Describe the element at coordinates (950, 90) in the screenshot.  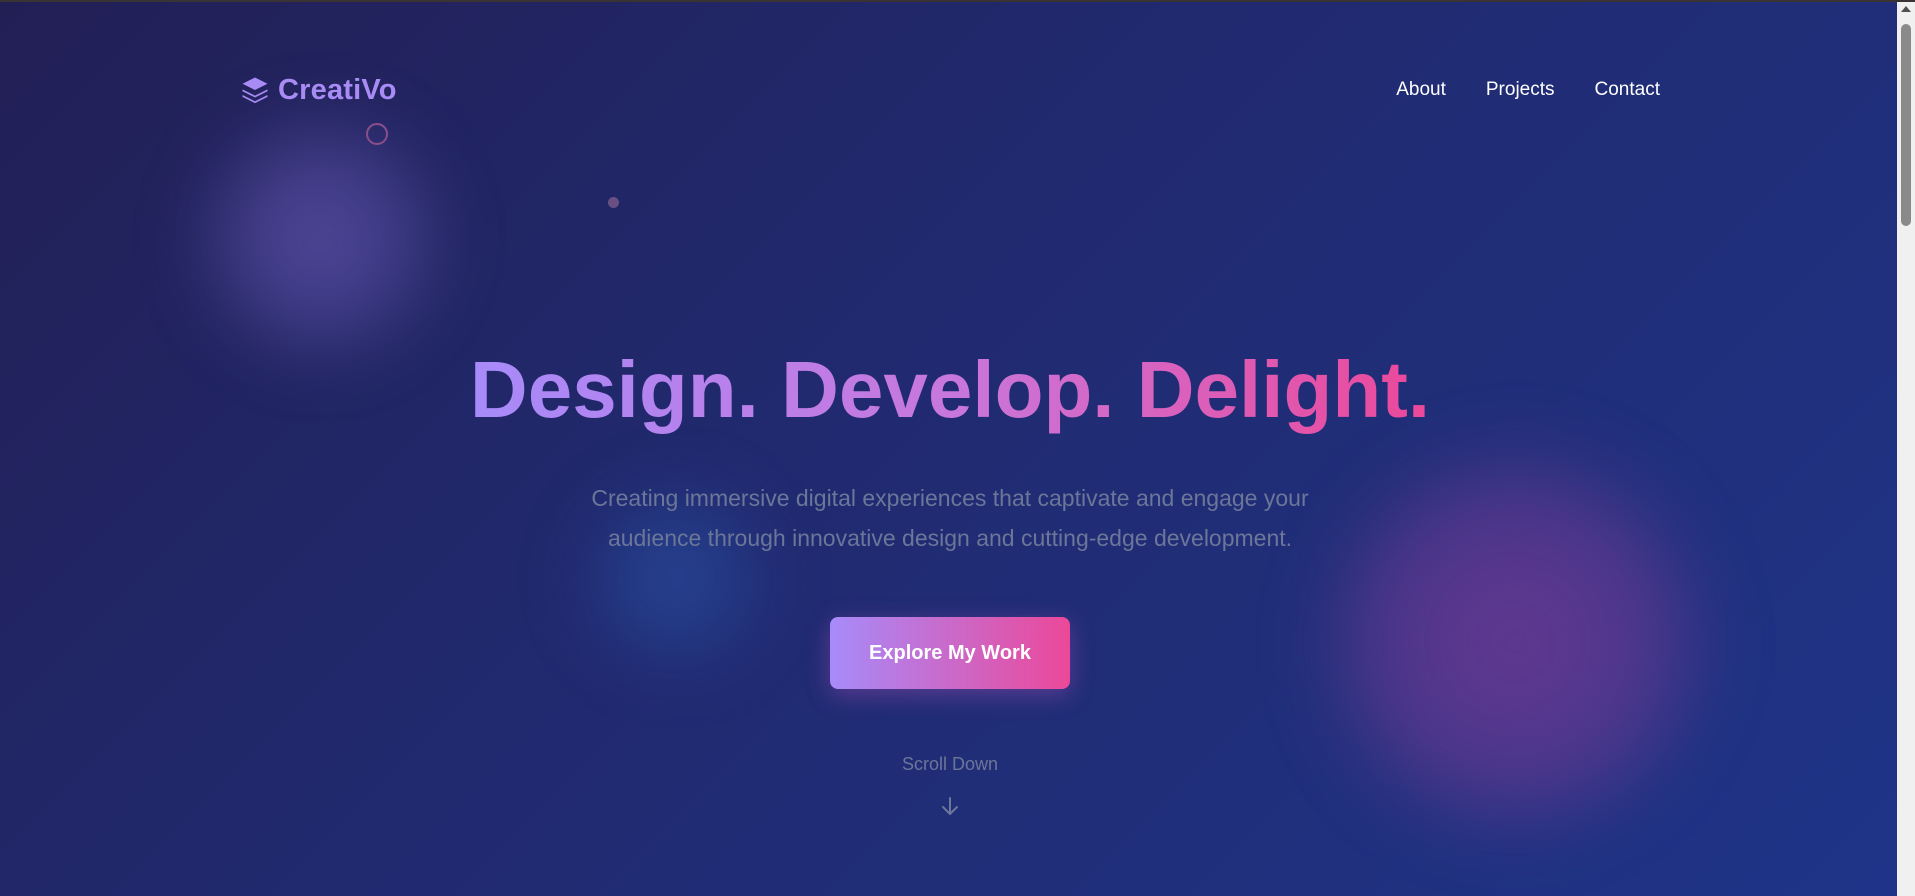
I see `site-header: CreatiVo About Projects Contact` at that location.